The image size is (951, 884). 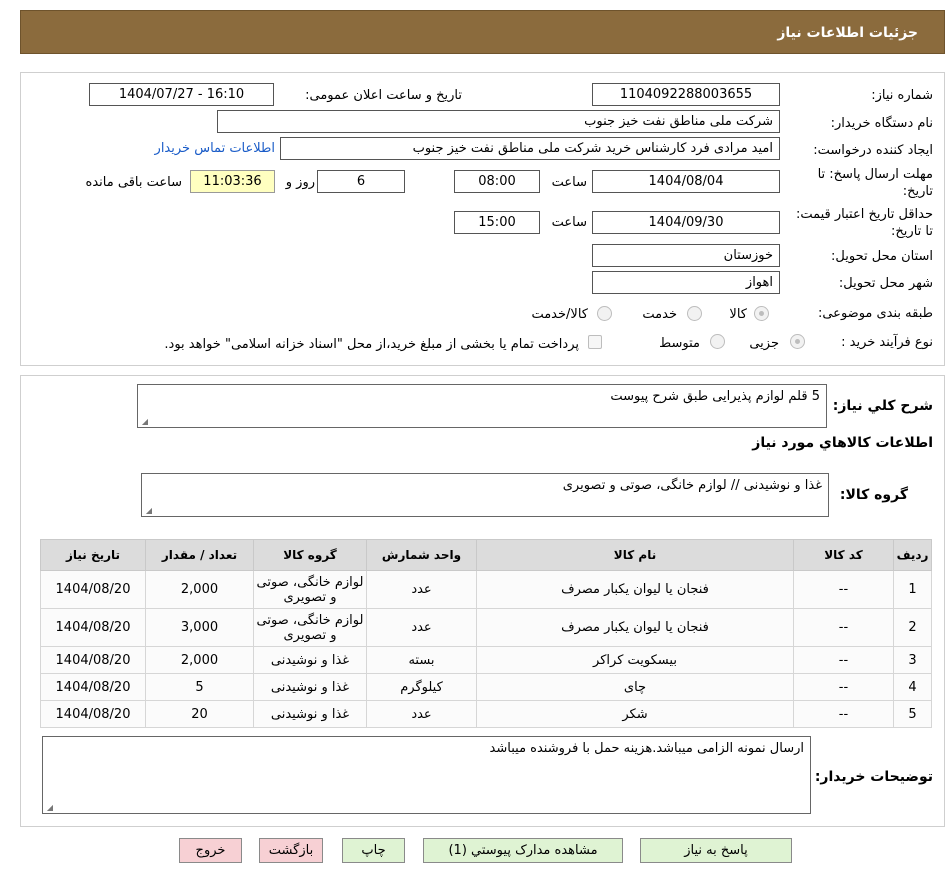 I want to click on cell-name: شکر, so click(x=635, y=714).